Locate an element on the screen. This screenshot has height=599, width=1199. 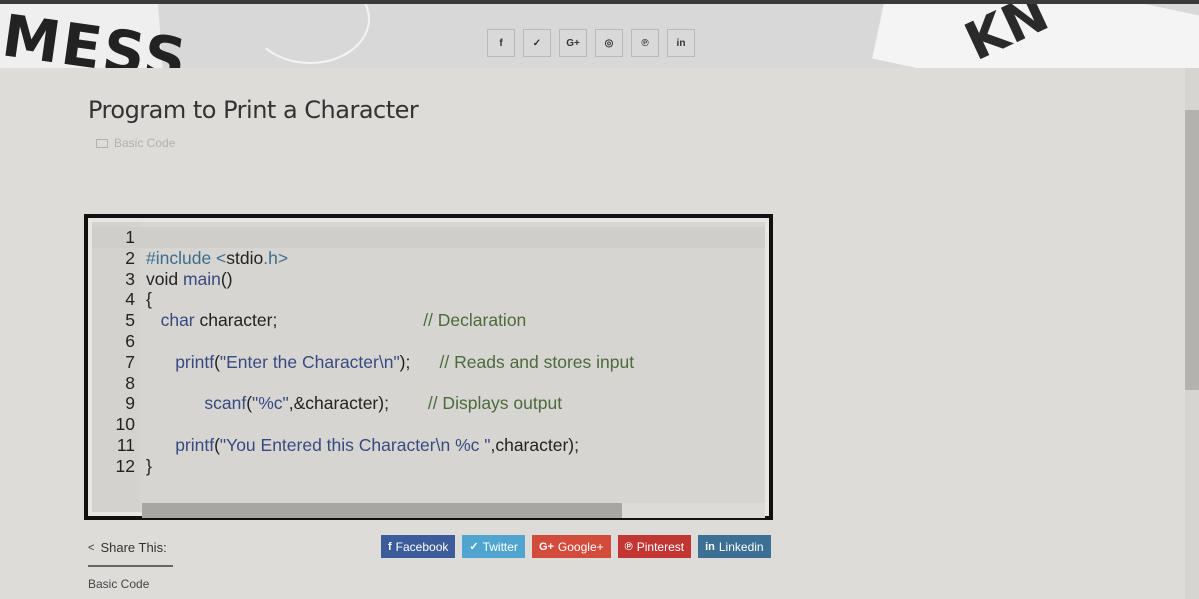
code-token: } is located at coordinates (149, 465).